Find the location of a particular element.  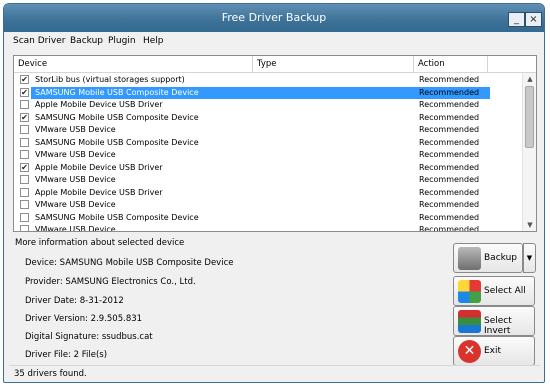

scroll-down-icon: ▼ is located at coordinates (529, 225).